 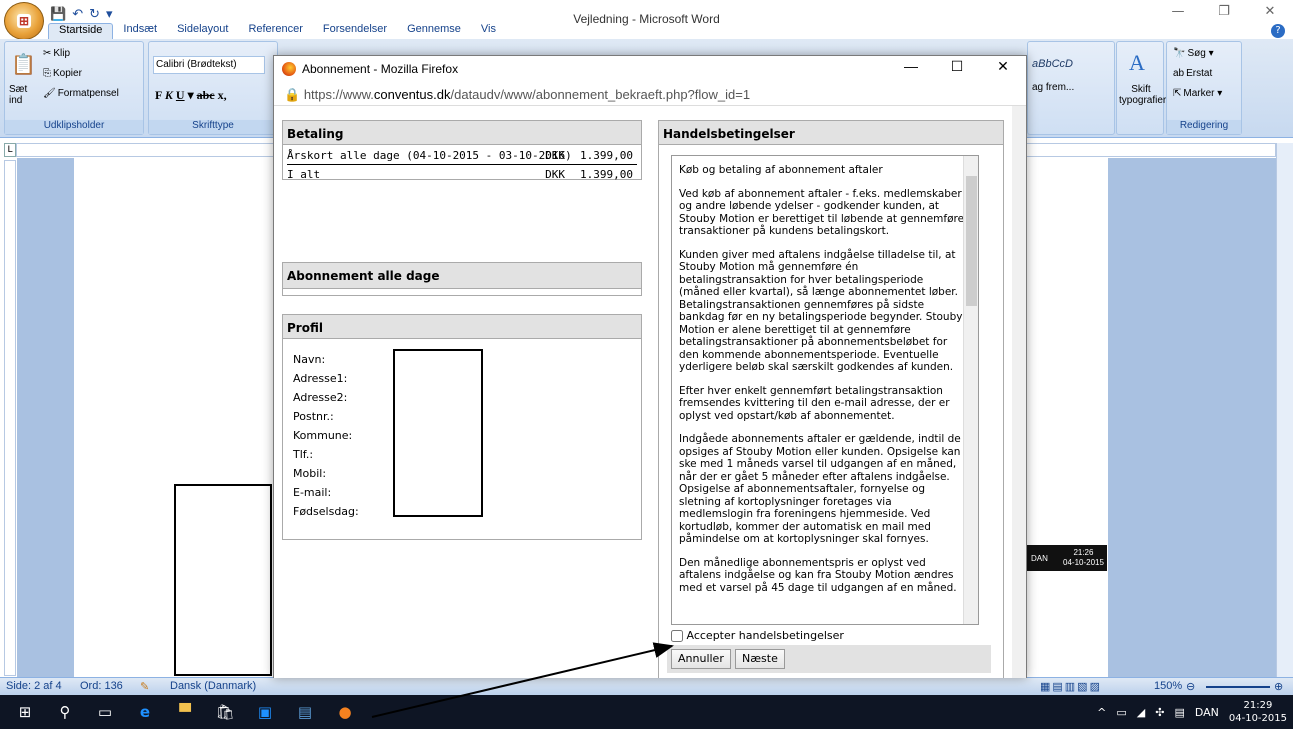 What do you see at coordinates (140, 31) in the screenshot?
I see `tab-indsaet: Indsæt` at bounding box center [140, 31].